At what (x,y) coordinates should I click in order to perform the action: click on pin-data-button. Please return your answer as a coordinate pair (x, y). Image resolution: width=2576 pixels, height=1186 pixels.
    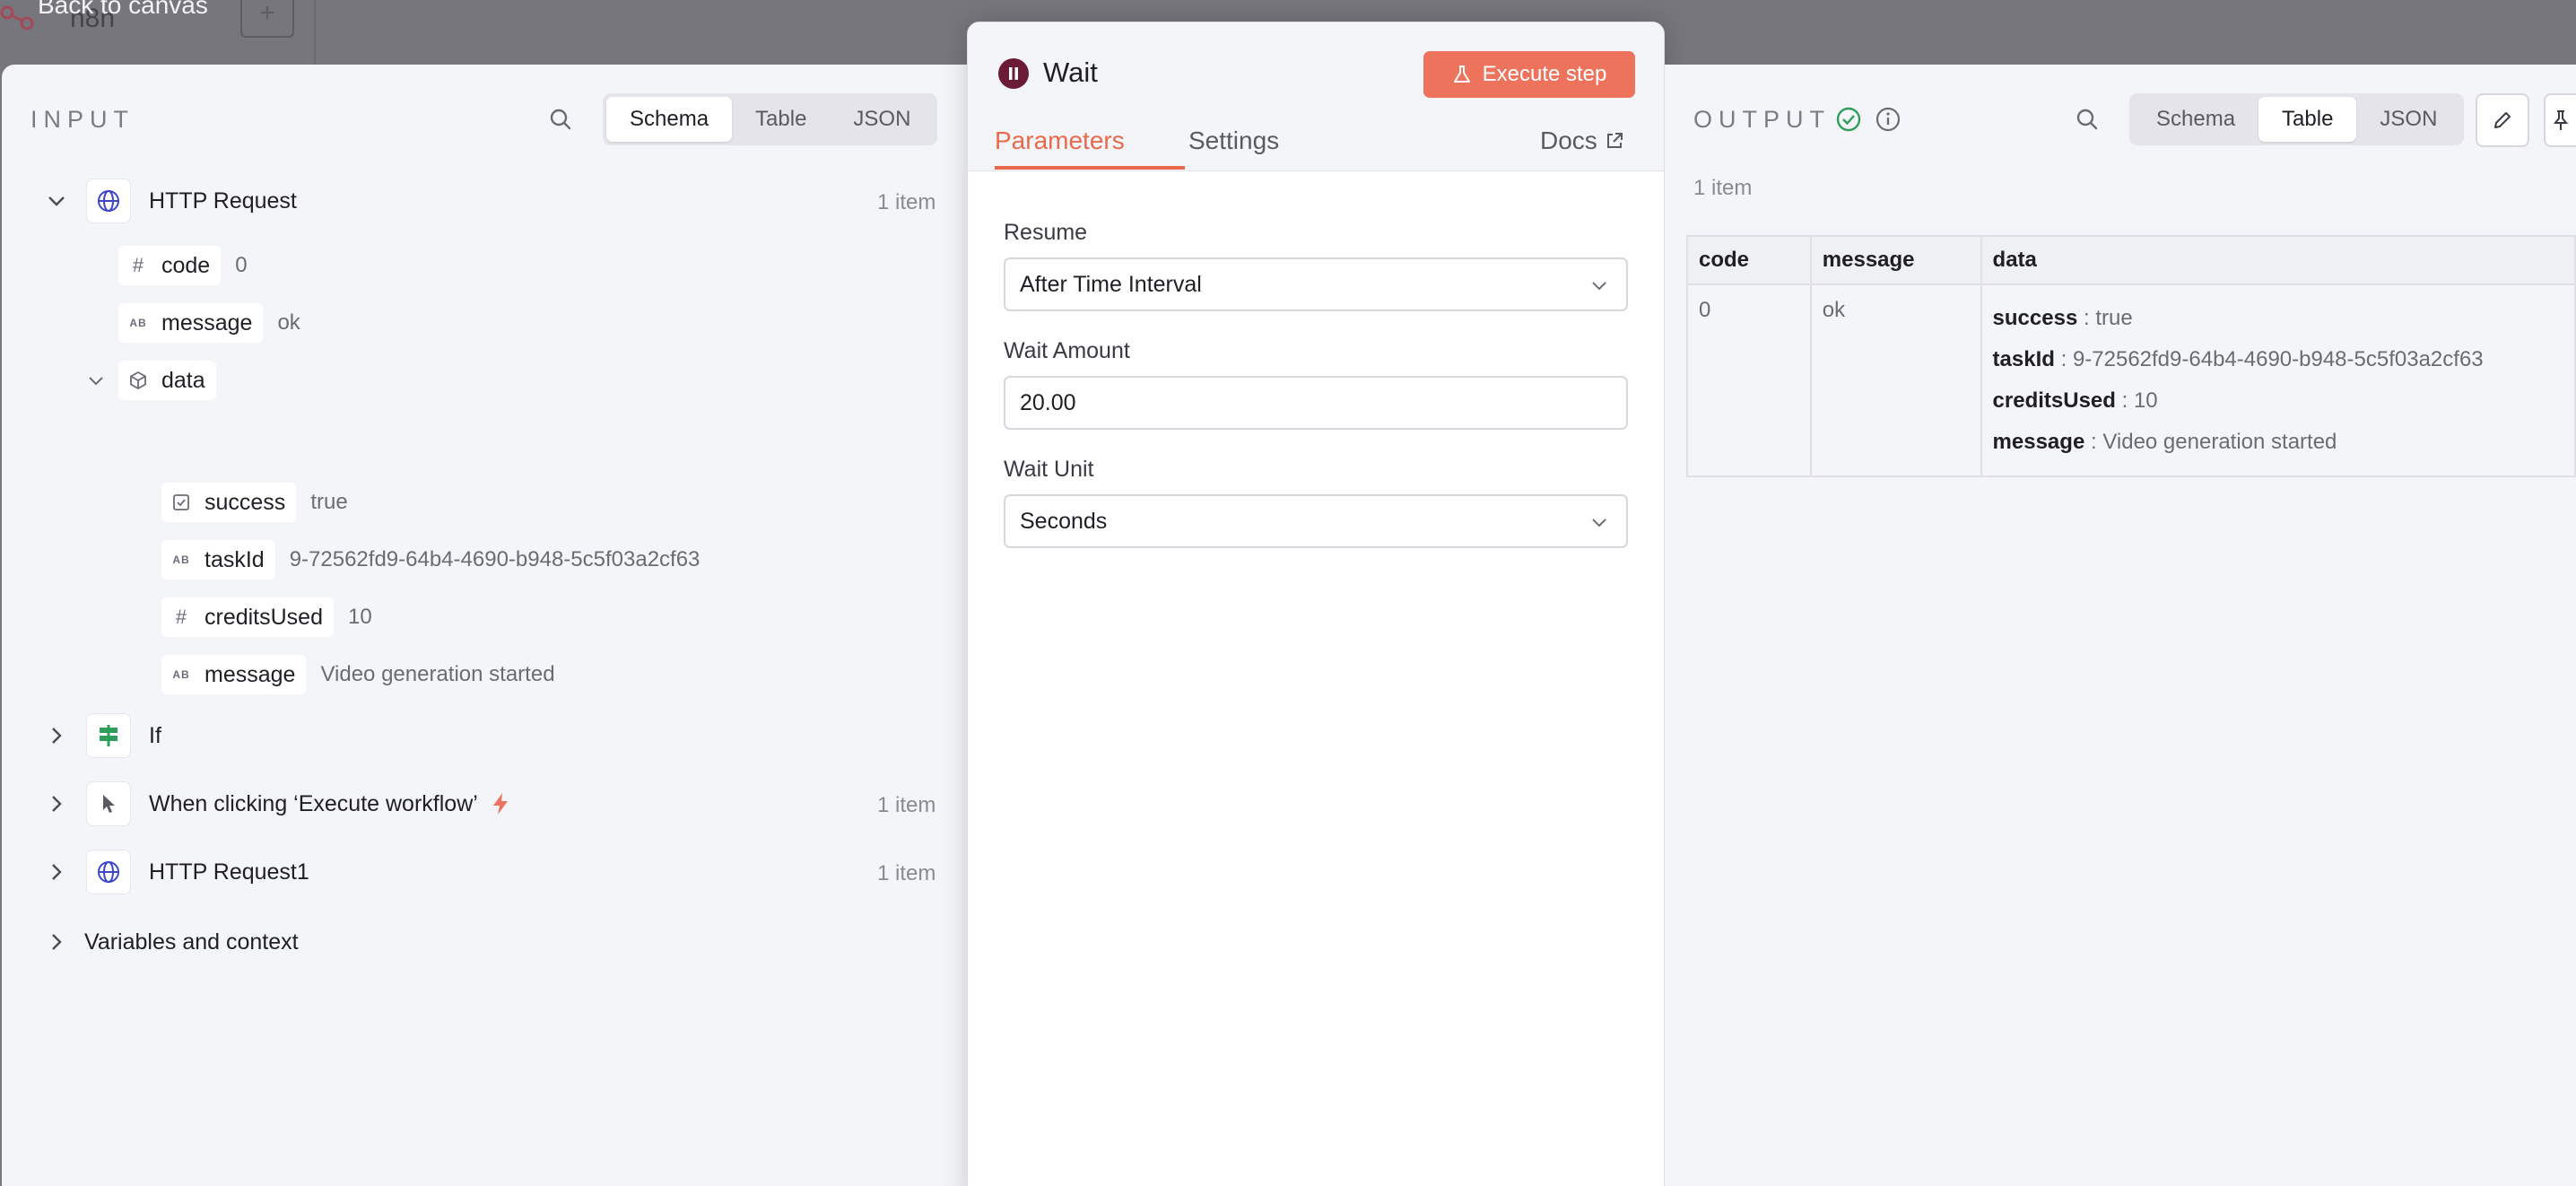
    Looking at the image, I should click on (2560, 120).